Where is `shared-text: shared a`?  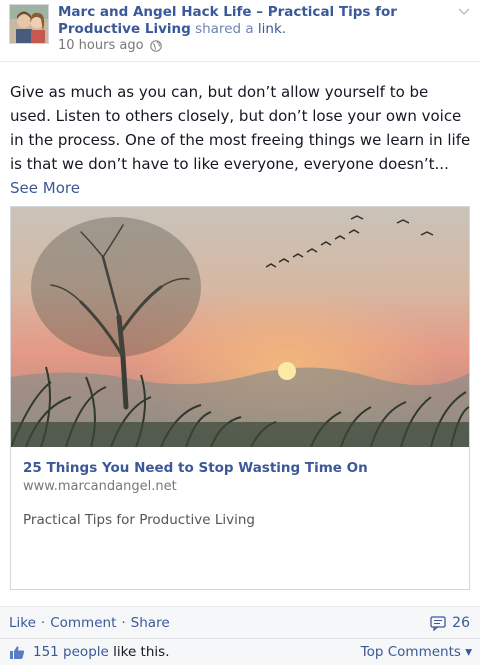
shared-text: shared a is located at coordinates (224, 29).